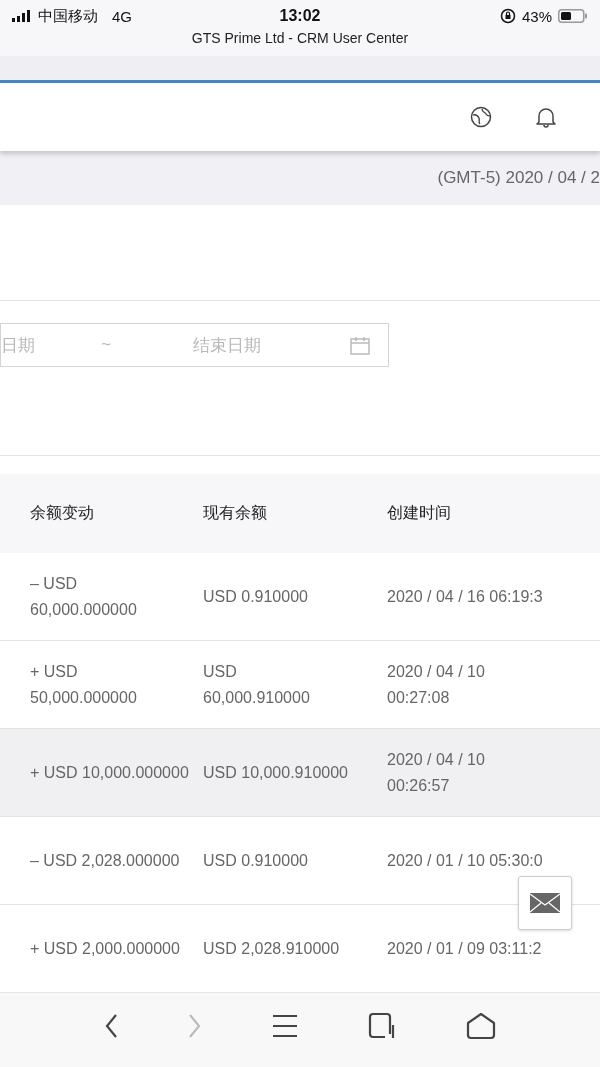 The image size is (600, 1067). I want to click on date-range-field: 日期 ~ 结束日期, so click(194, 345).